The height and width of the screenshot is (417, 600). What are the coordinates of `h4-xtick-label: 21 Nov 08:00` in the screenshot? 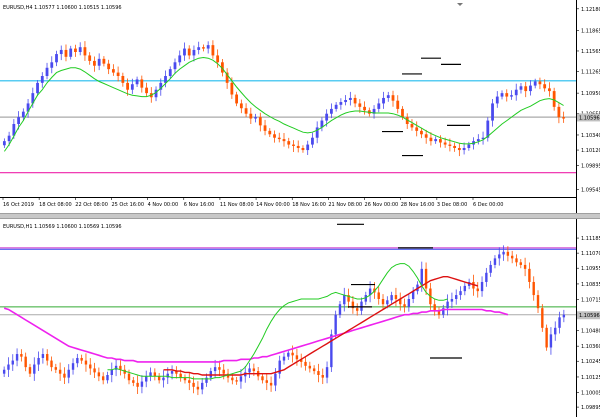 It's located at (345, 205).